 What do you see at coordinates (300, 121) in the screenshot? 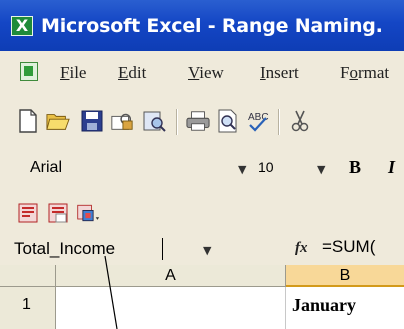
I see `cut-icon` at bounding box center [300, 121].